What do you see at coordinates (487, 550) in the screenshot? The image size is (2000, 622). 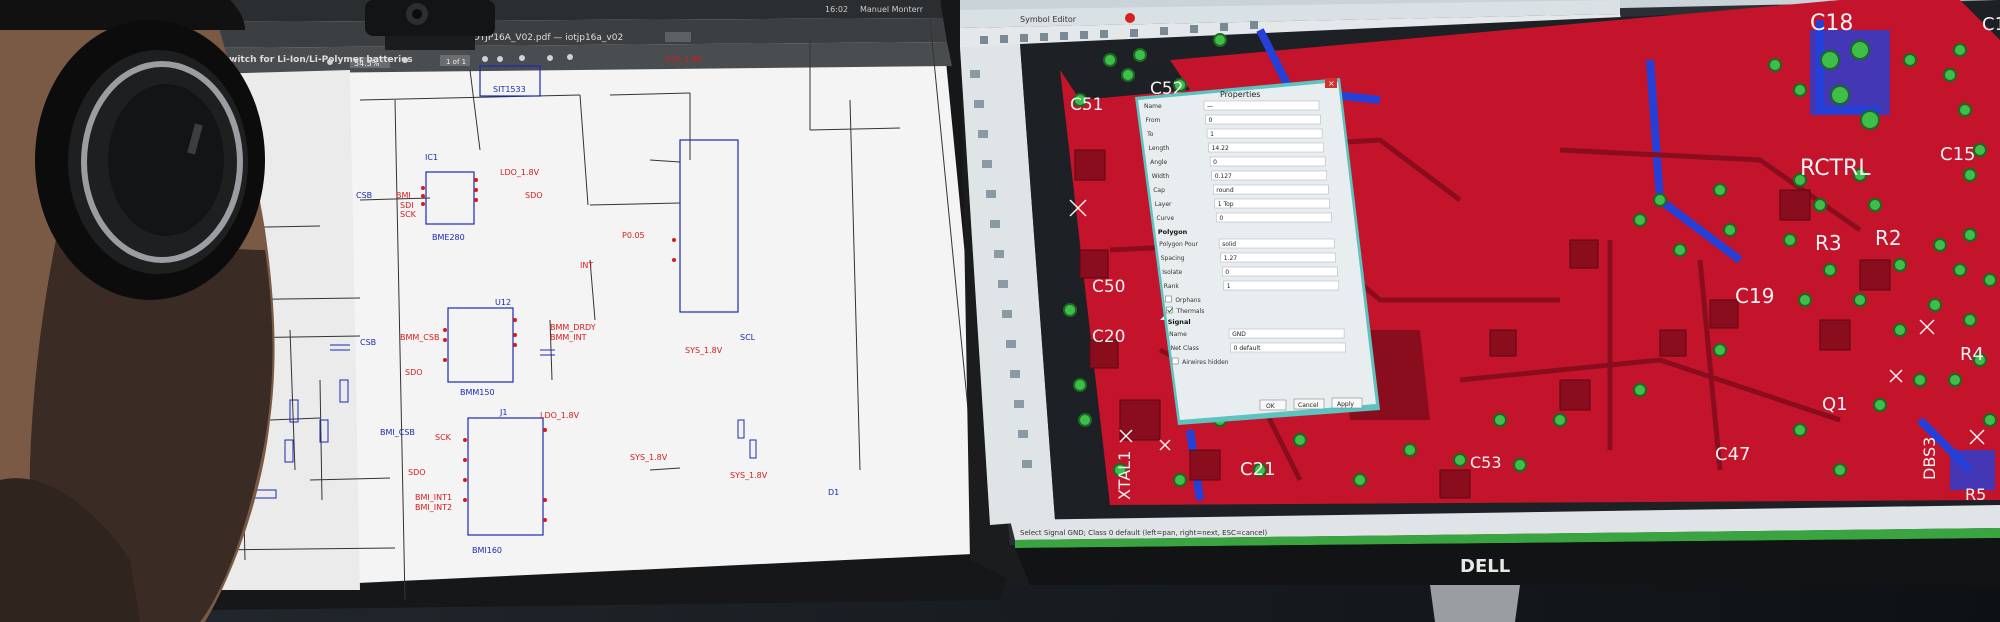 I see `label-bmi160: BMI160` at bounding box center [487, 550].